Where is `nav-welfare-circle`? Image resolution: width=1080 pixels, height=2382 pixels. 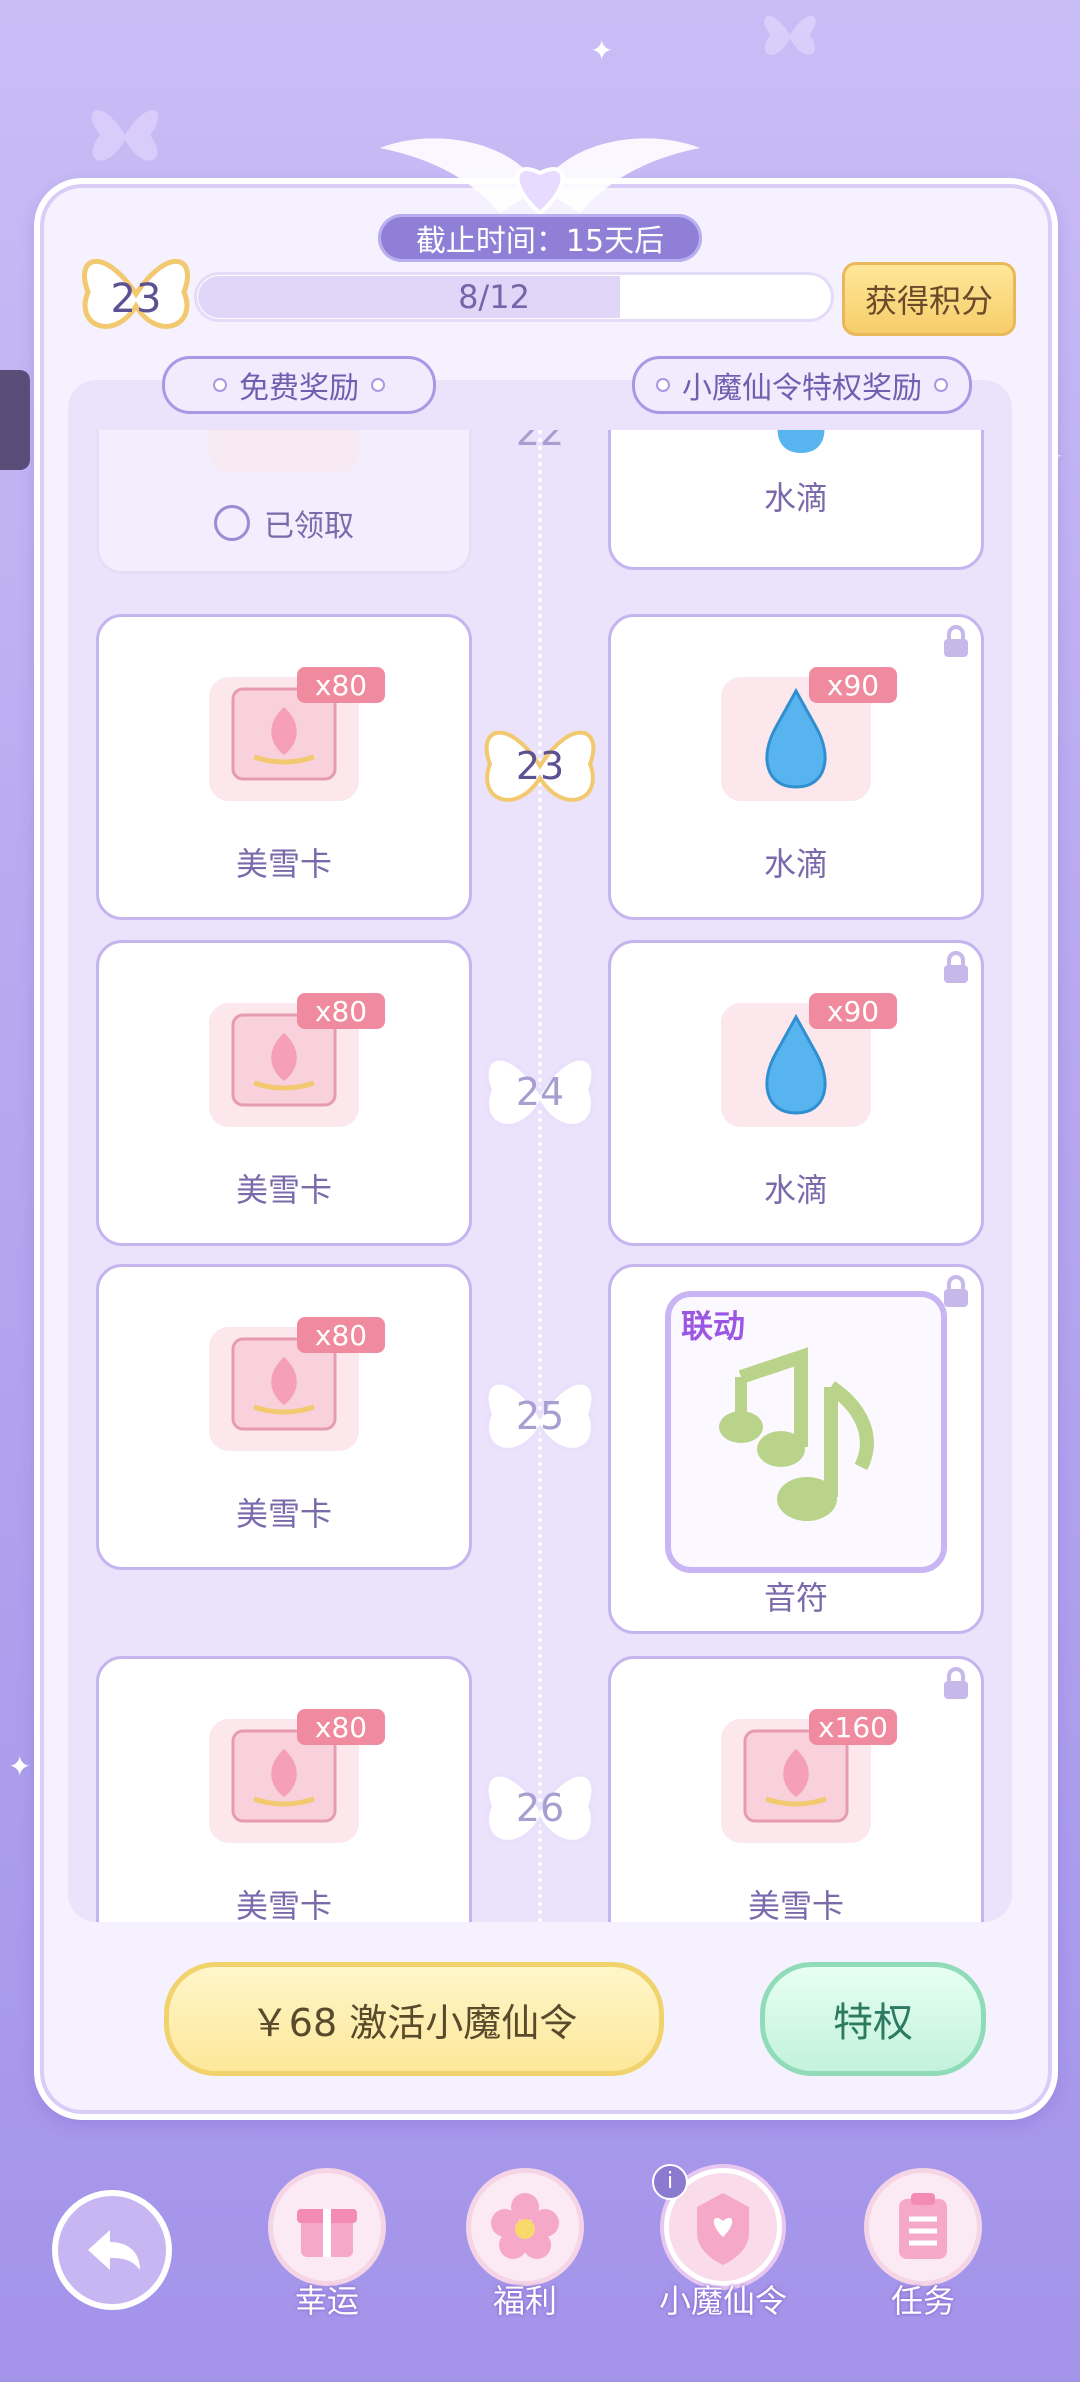 nav-welfare-circle is located at coordinates (525, 2227).